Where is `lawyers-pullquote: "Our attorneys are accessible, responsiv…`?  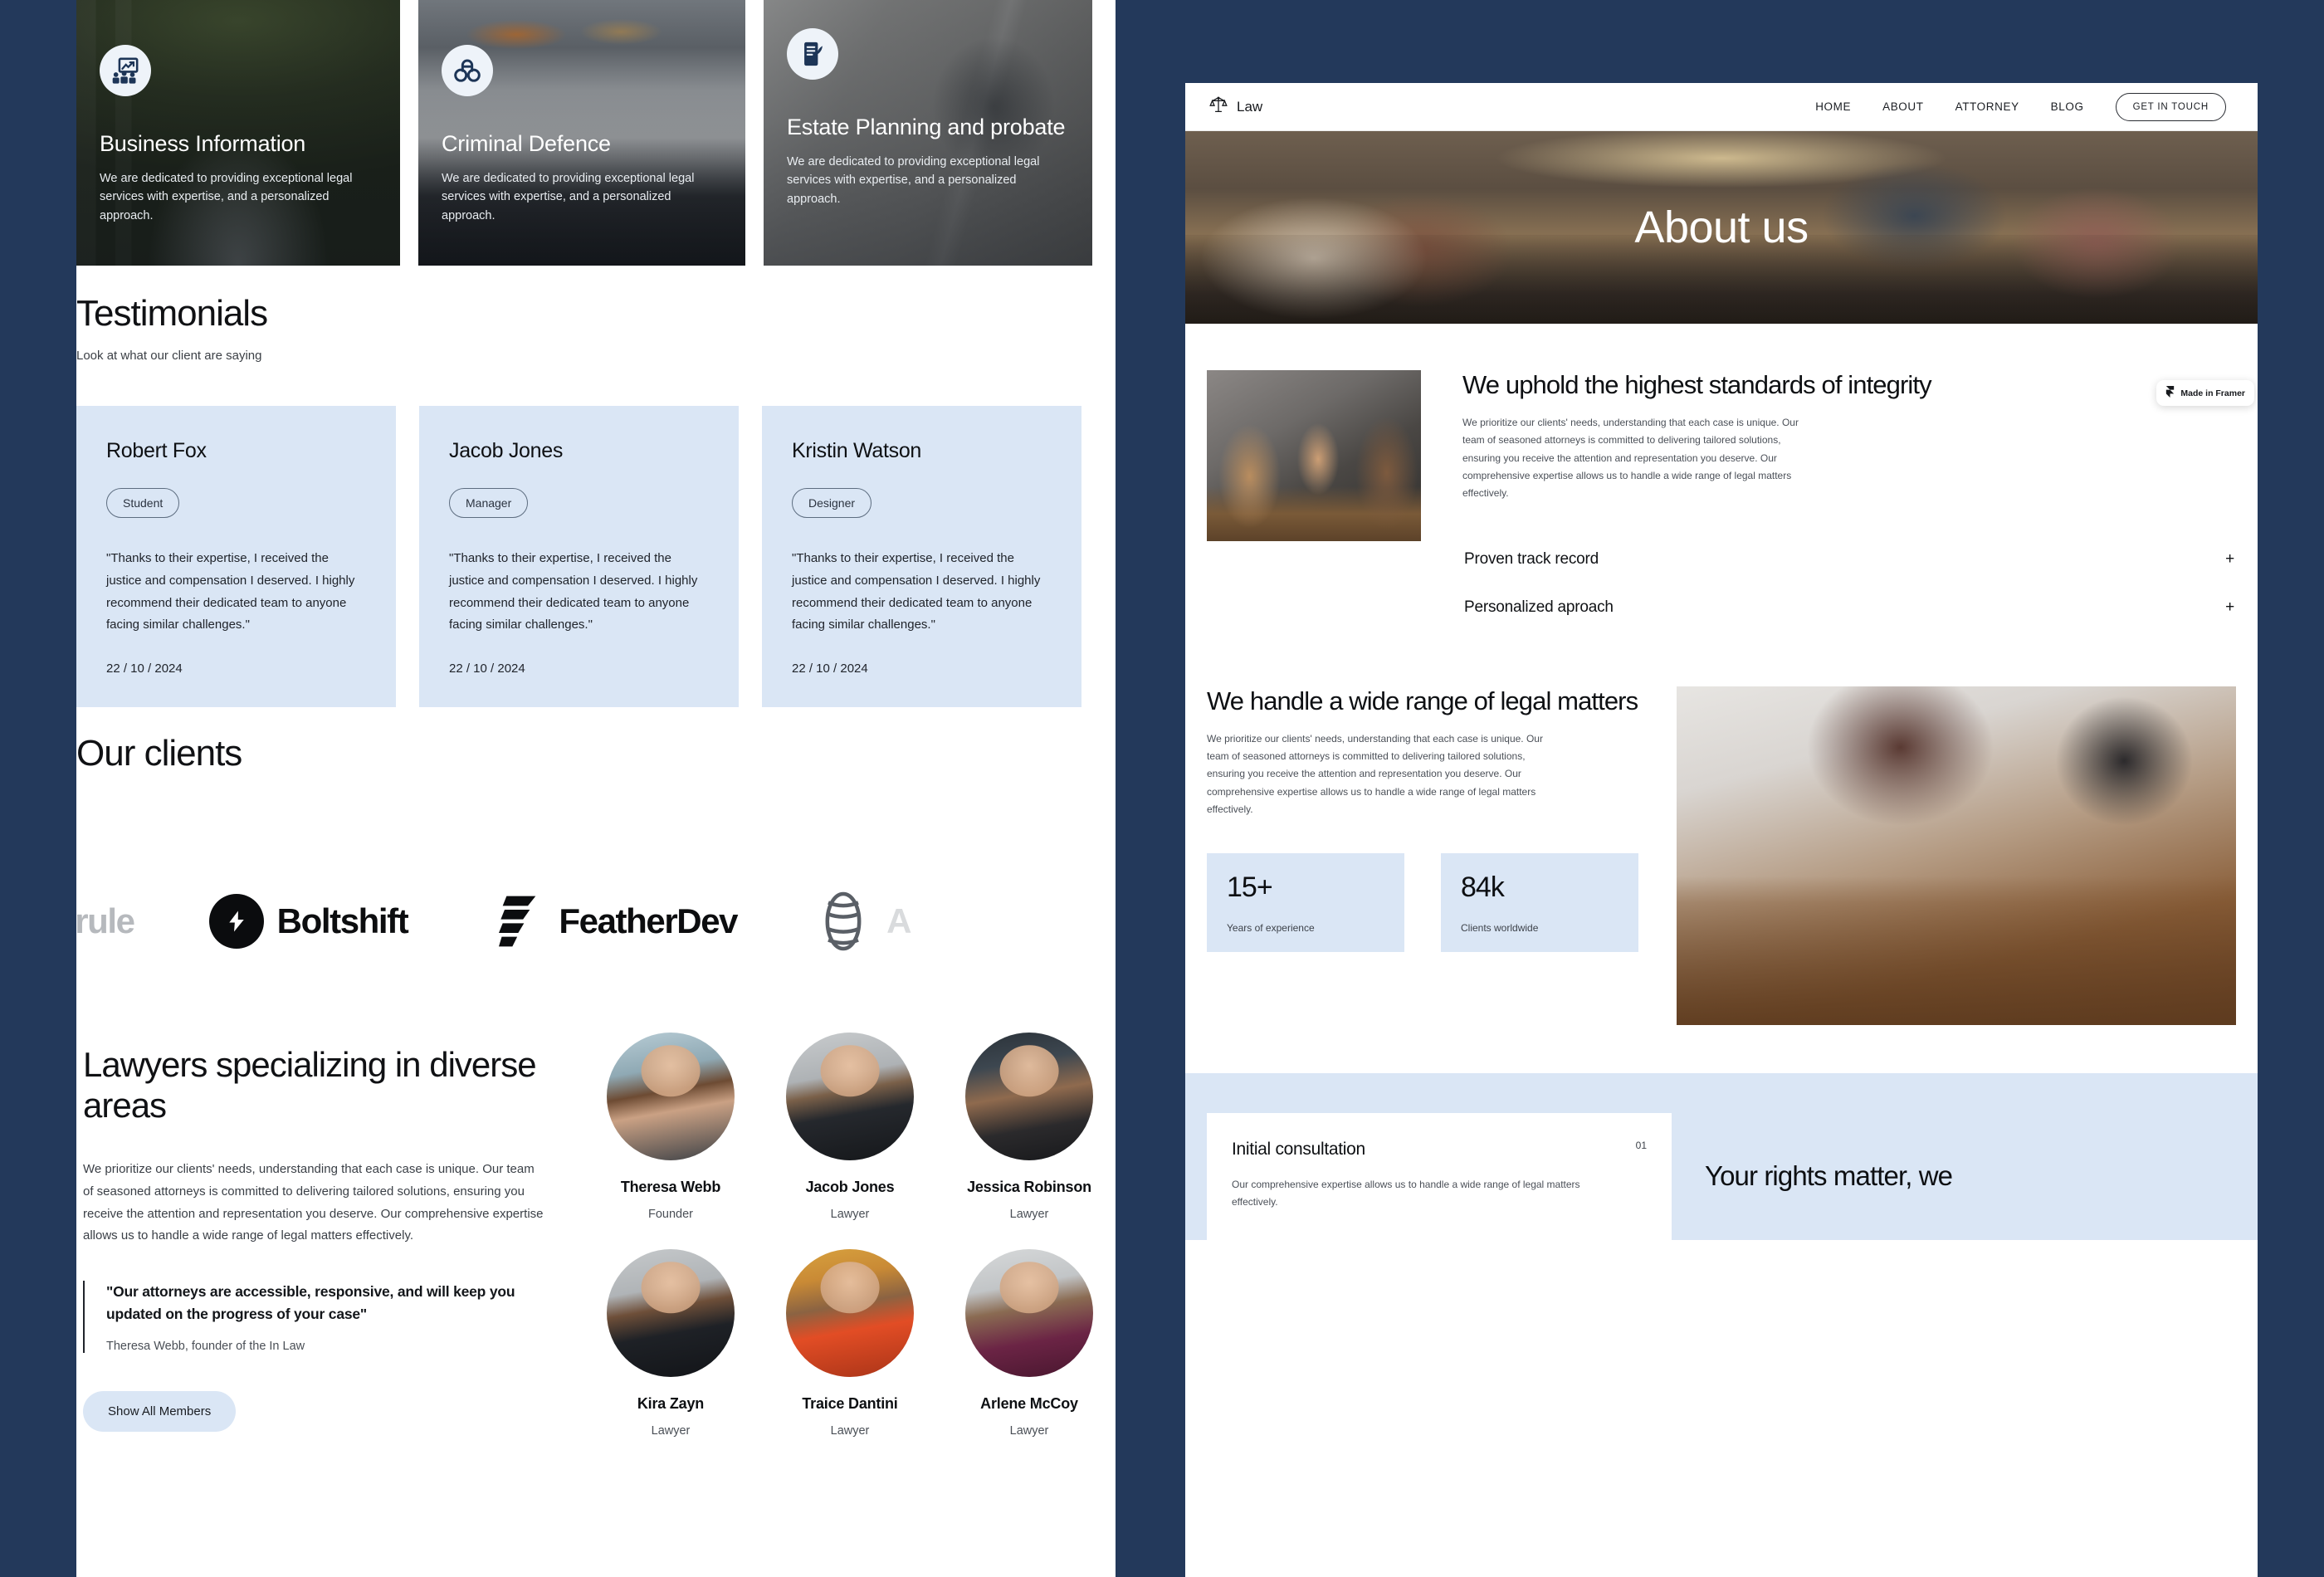
lawyers-pullquote: "Our attorneys are accessible, responsiv… is located at coordinates (333, 1317).